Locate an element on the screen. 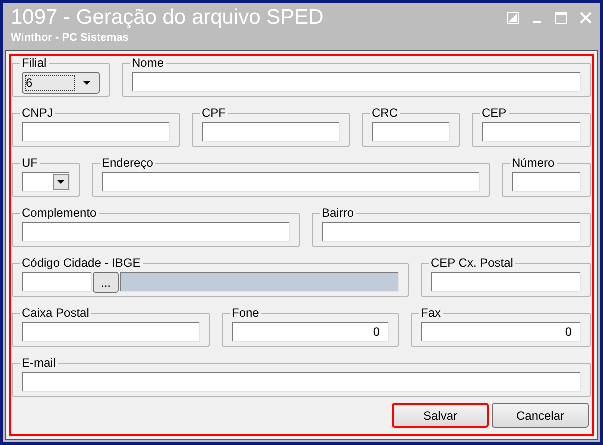 This screenshot has width=603, height=445. field-label: CNPJ is located at coordinates (38, 113).